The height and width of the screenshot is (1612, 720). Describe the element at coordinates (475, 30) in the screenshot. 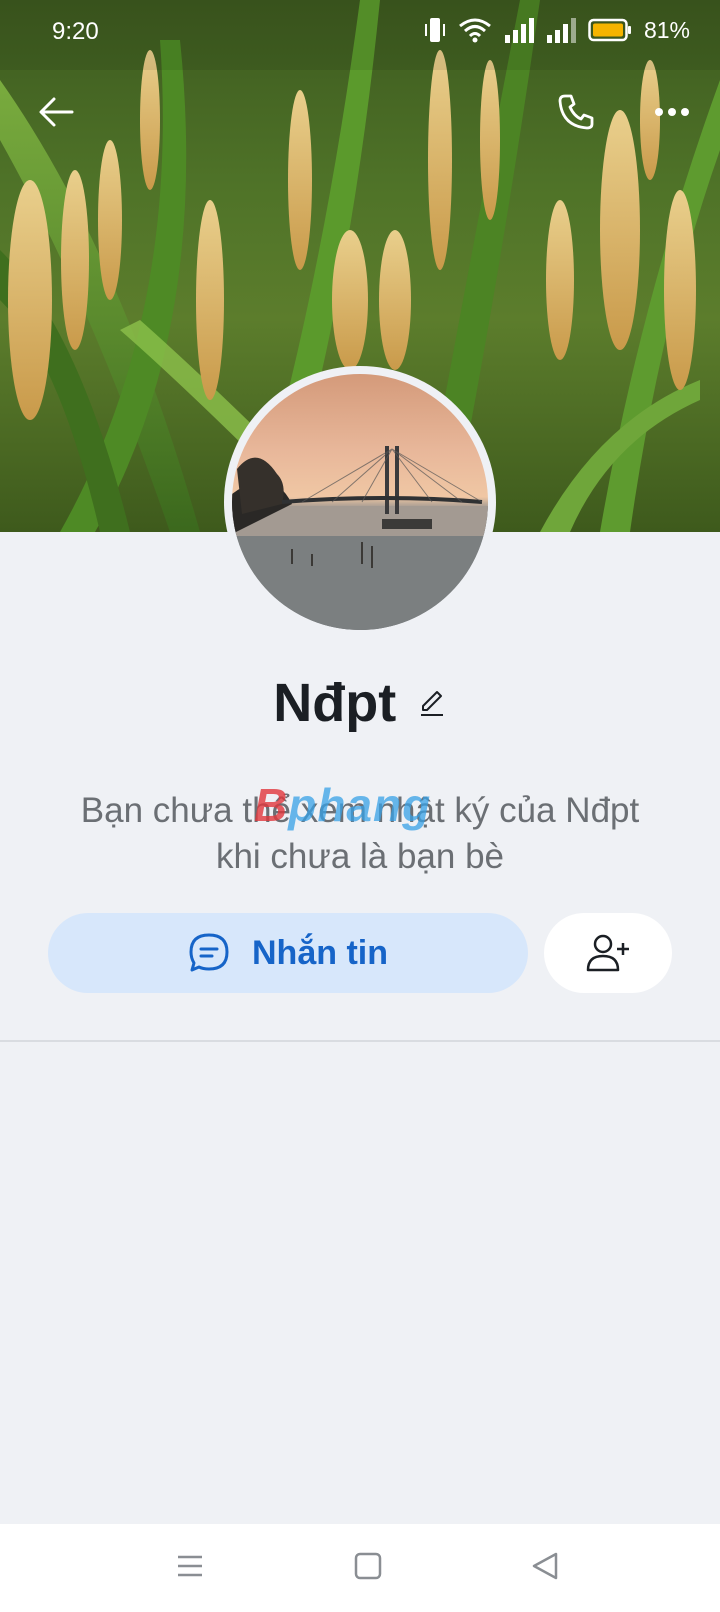

I see `wifi-icon` at that location.